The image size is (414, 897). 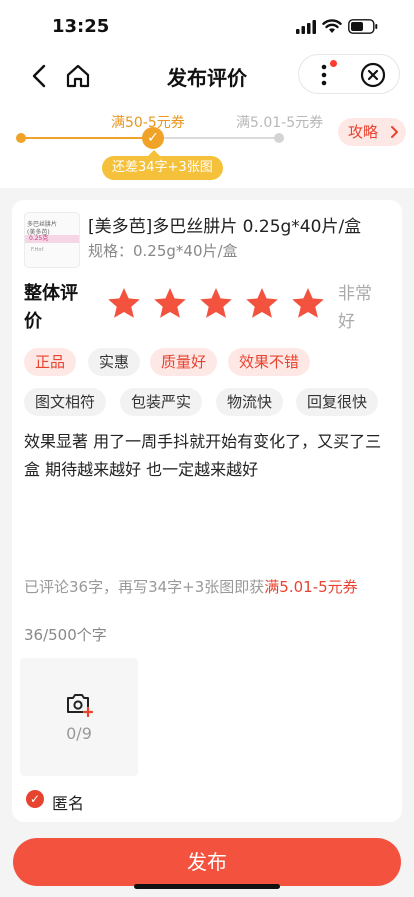 I want to click on mini-program-capsule, so click(x=349, y=74).